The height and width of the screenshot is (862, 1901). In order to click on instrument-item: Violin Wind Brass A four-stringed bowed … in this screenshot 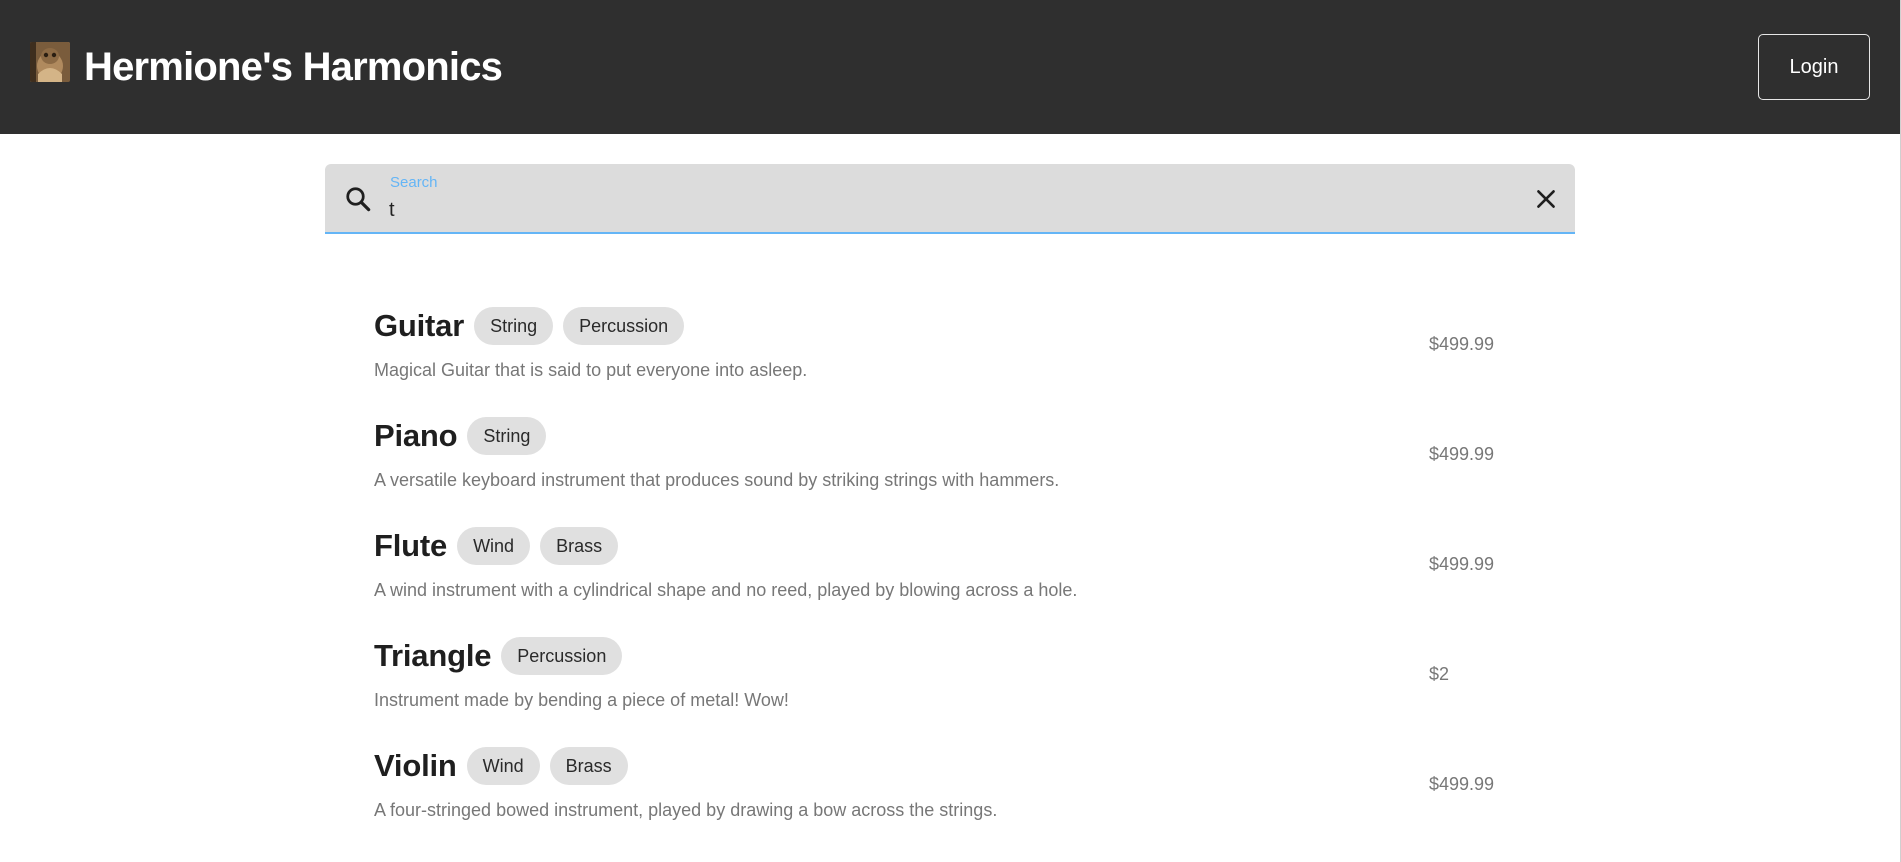, I will do `click(954, 799)`.